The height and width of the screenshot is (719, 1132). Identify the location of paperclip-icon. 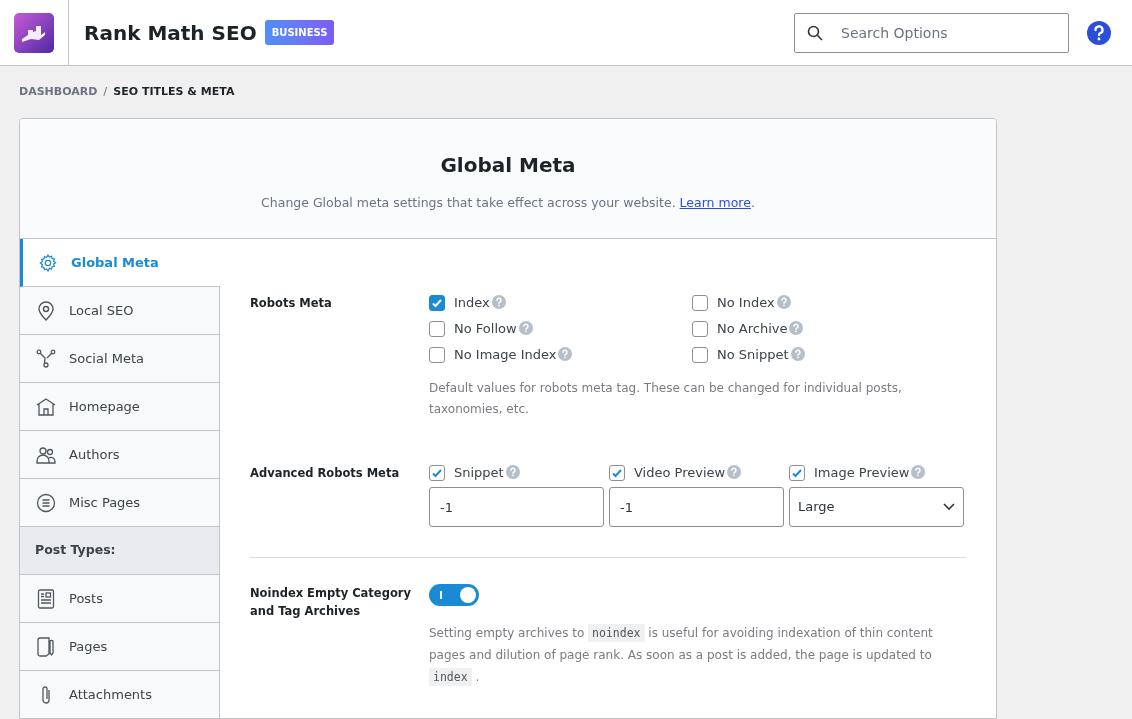
(46, 694).